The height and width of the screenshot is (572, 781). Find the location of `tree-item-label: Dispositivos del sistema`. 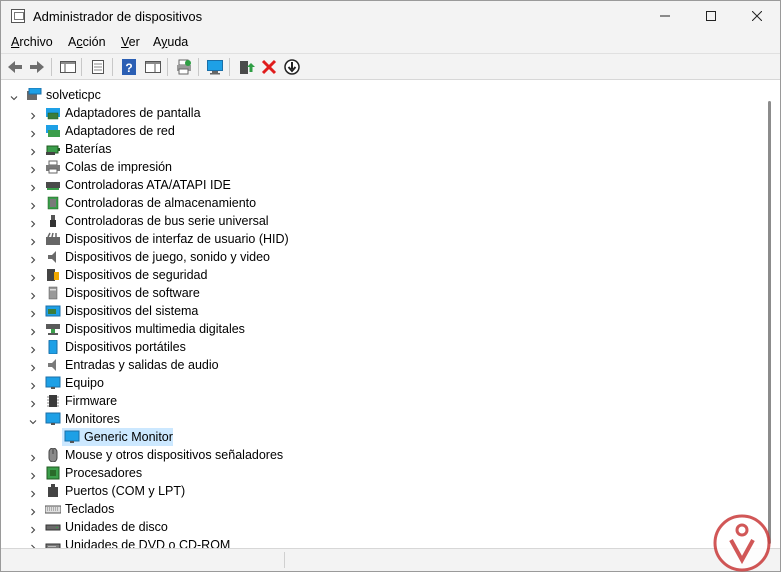

tree-item-label: Dispositivos del sistema is located at coordinates (132, 311).